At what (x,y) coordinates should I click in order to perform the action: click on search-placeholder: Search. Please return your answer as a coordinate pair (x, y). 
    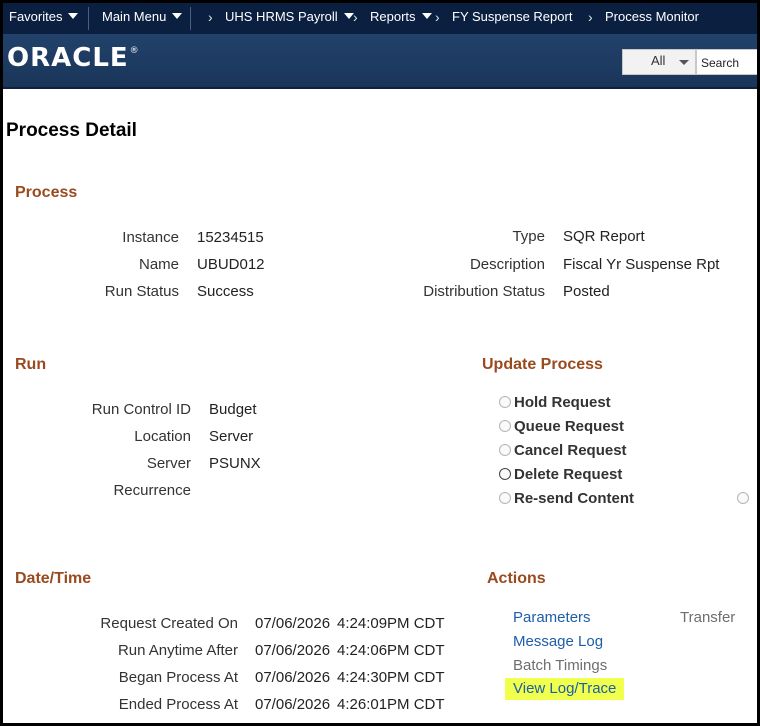
    Looking at the image, I should click on (720, 63).